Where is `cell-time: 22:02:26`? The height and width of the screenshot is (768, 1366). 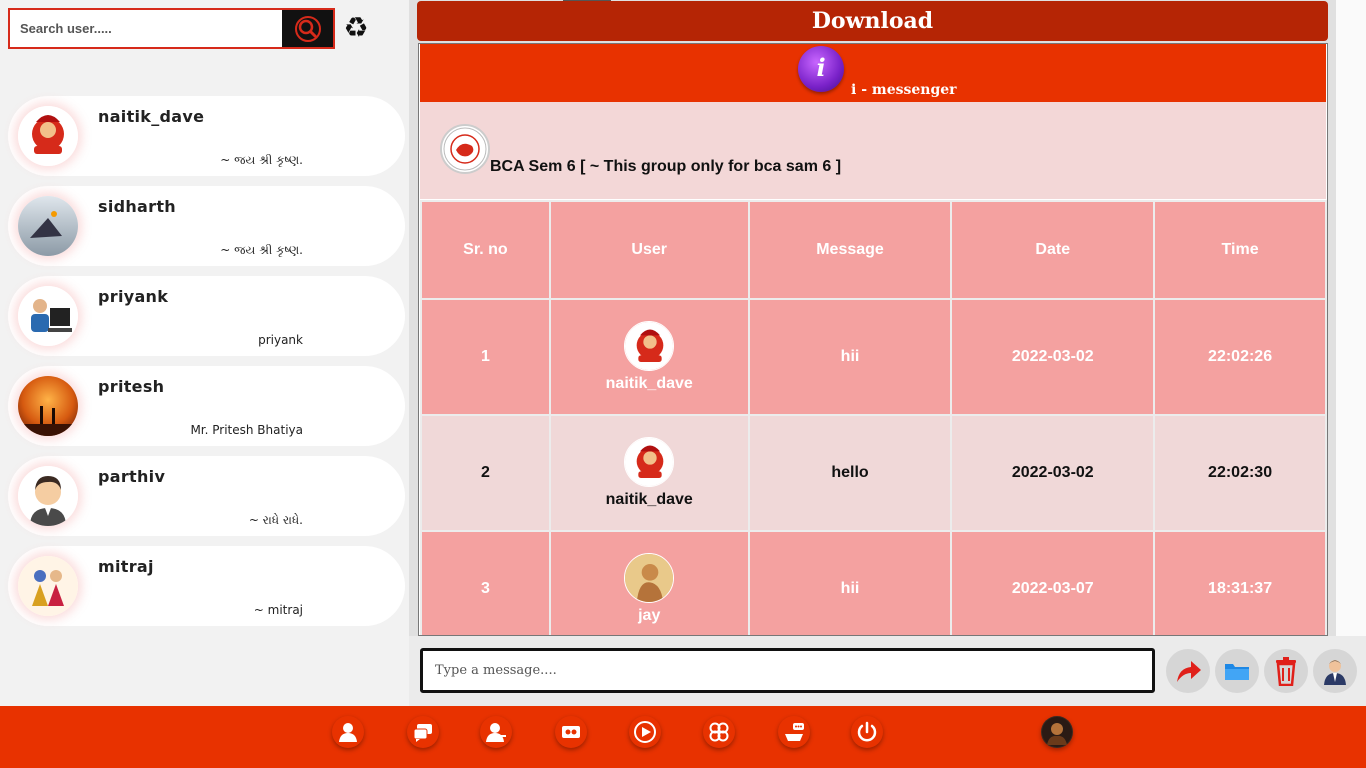
cell-time: 22:02:26 is located at coordinates (1240, 357).